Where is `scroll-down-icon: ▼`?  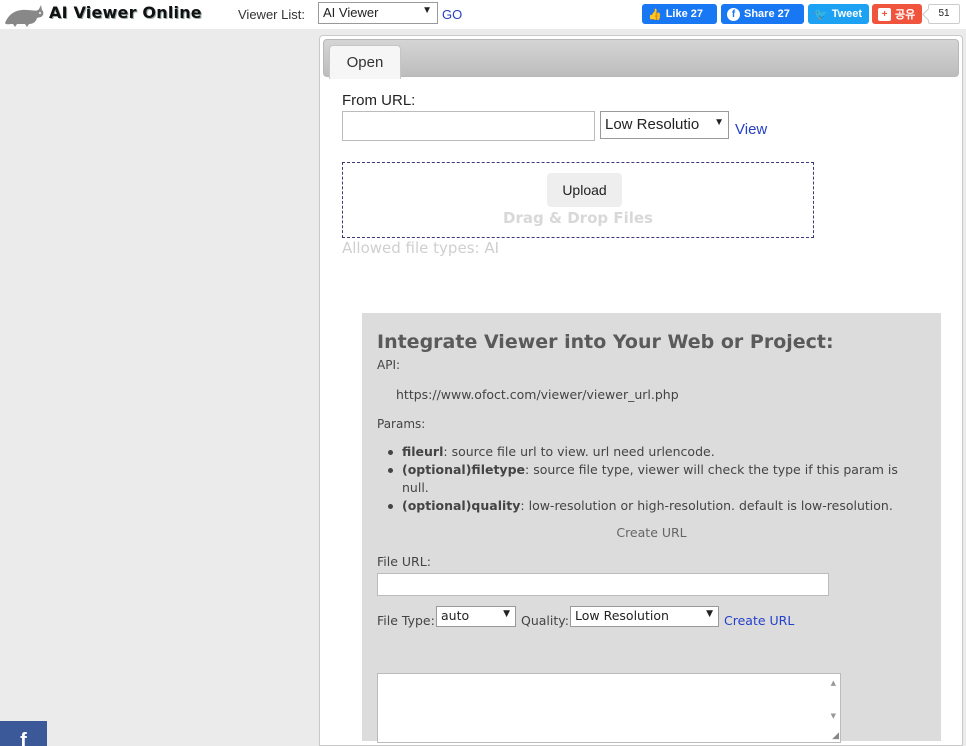 scroll-down-icon: ▼ is located at coordinates (833, 716).